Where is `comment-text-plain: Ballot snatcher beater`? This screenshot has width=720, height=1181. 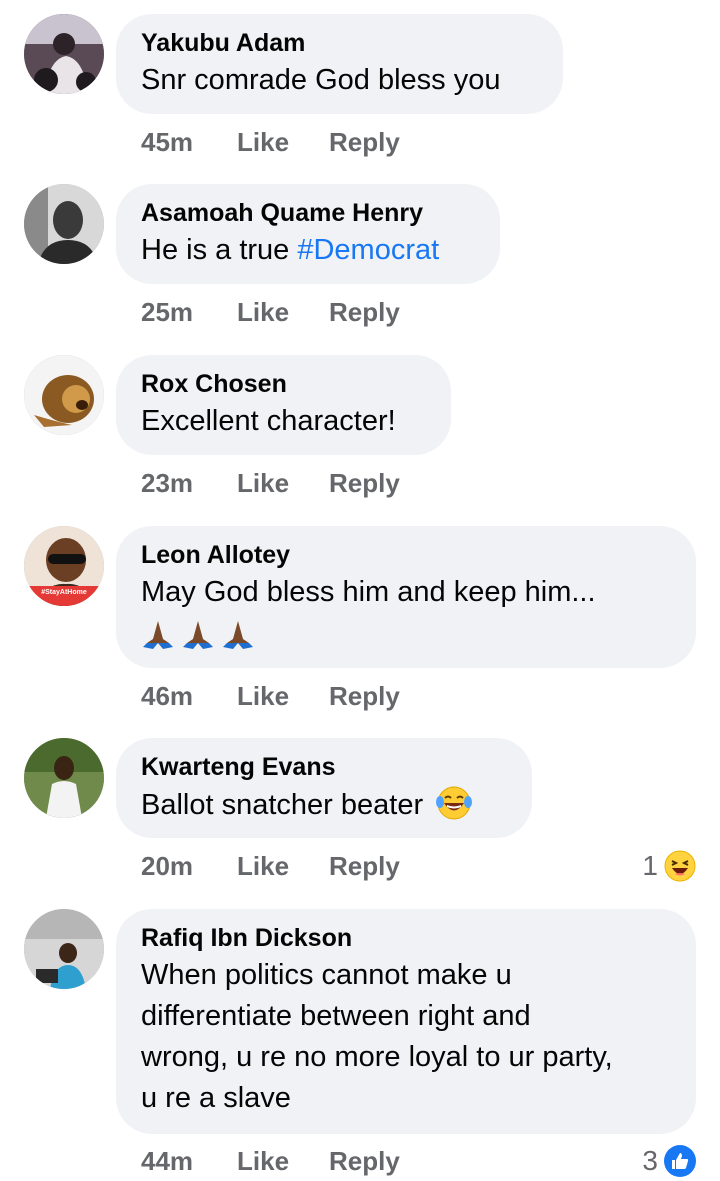 comment-text-plain: Ballot snatcher beater is located at coordinates (282, 805).